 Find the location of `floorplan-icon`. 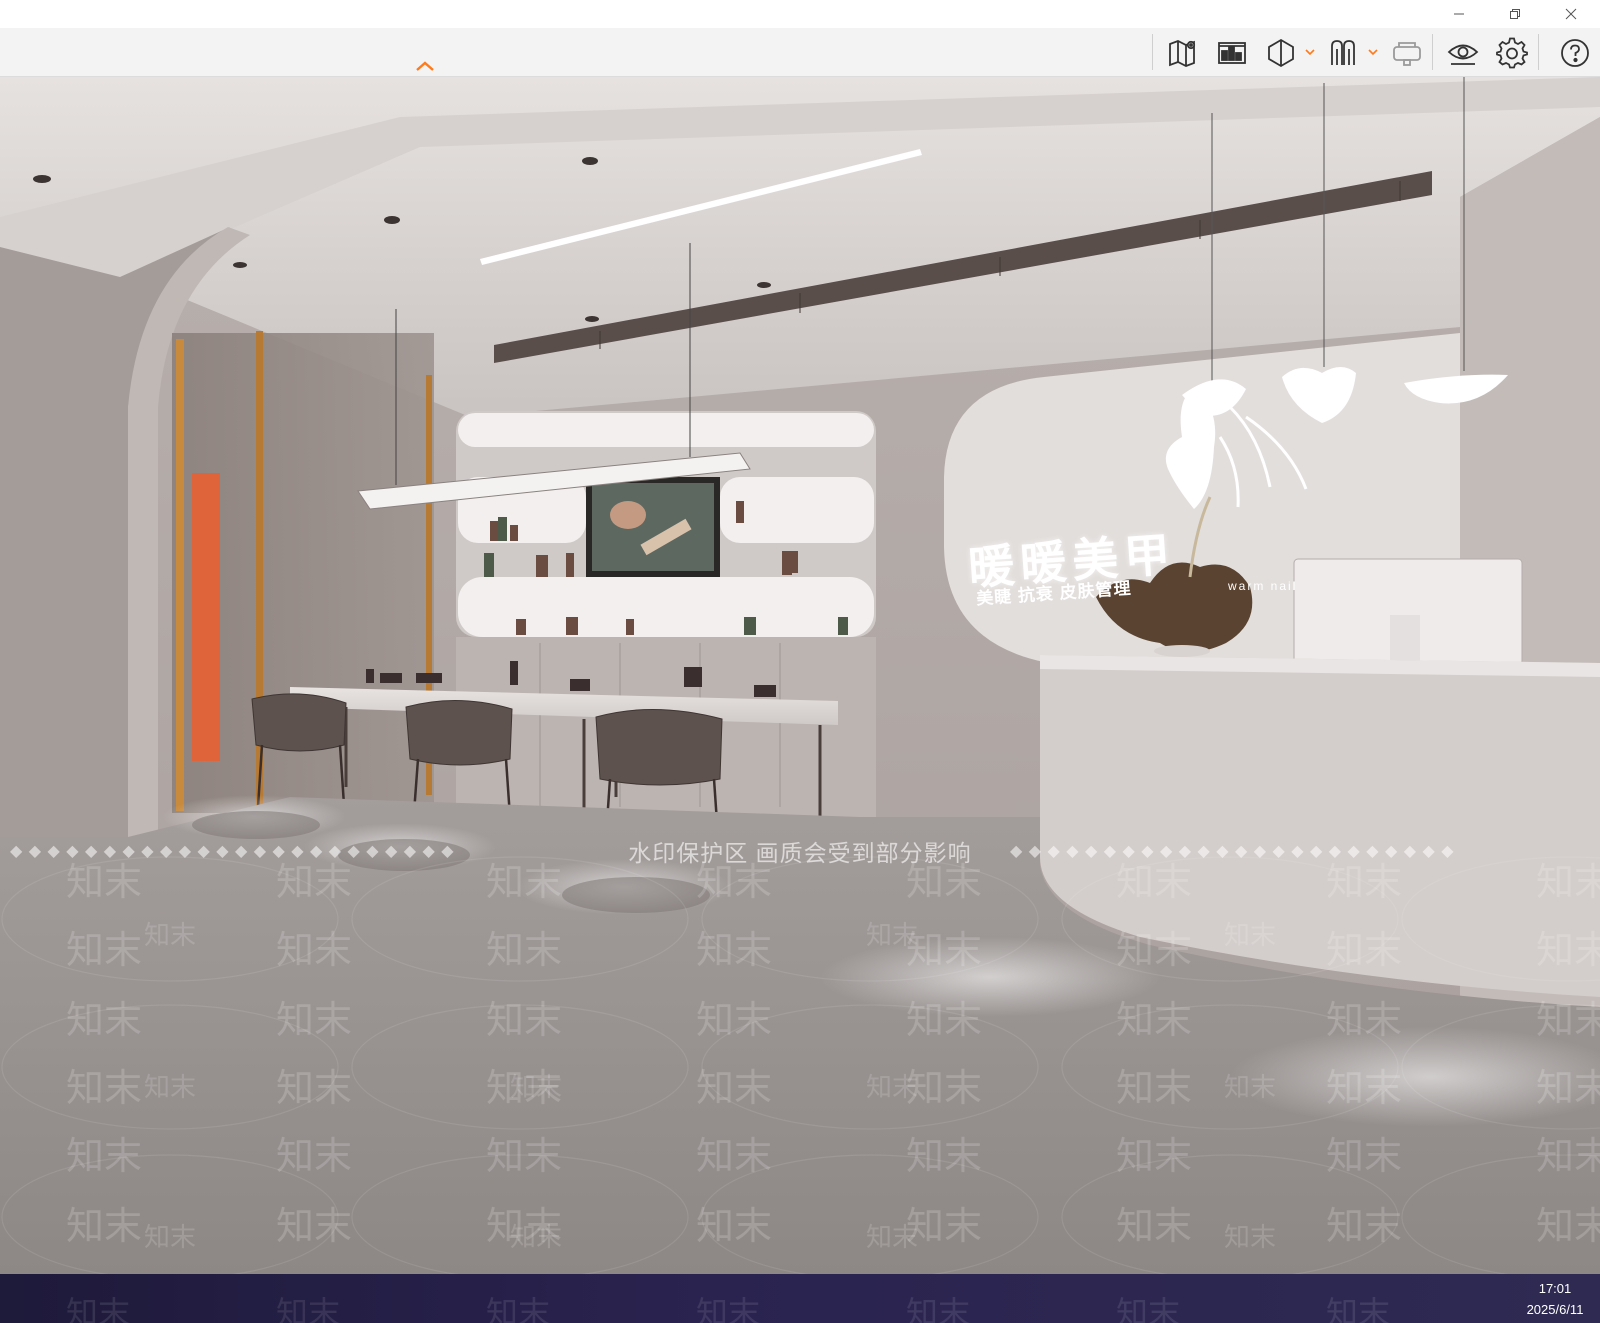

floorplan-icon is located at coordinates (1232, 53).